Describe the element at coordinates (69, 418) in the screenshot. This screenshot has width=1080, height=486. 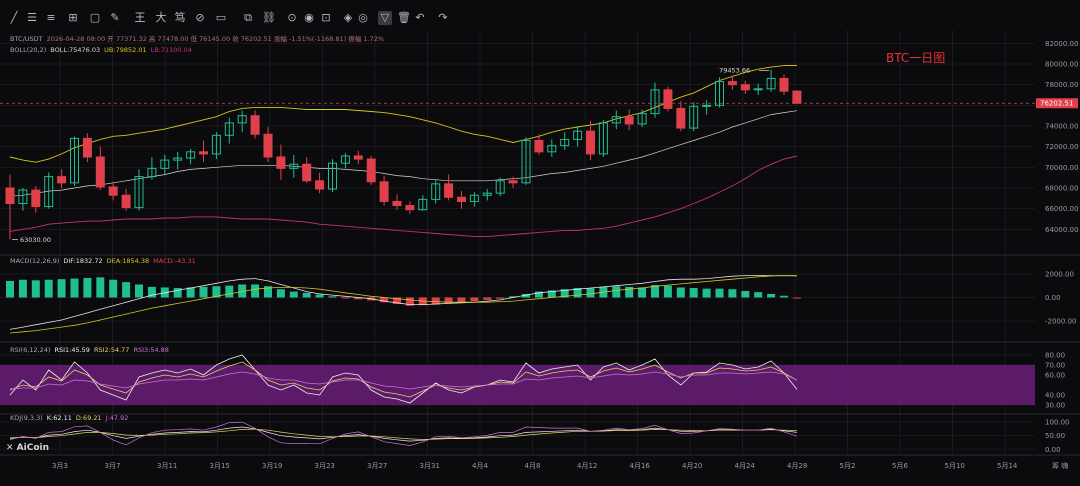
I see `kdj-legend: KDJ(9,3,3) K:62.11 D:69.21 J:47.92` at that location.